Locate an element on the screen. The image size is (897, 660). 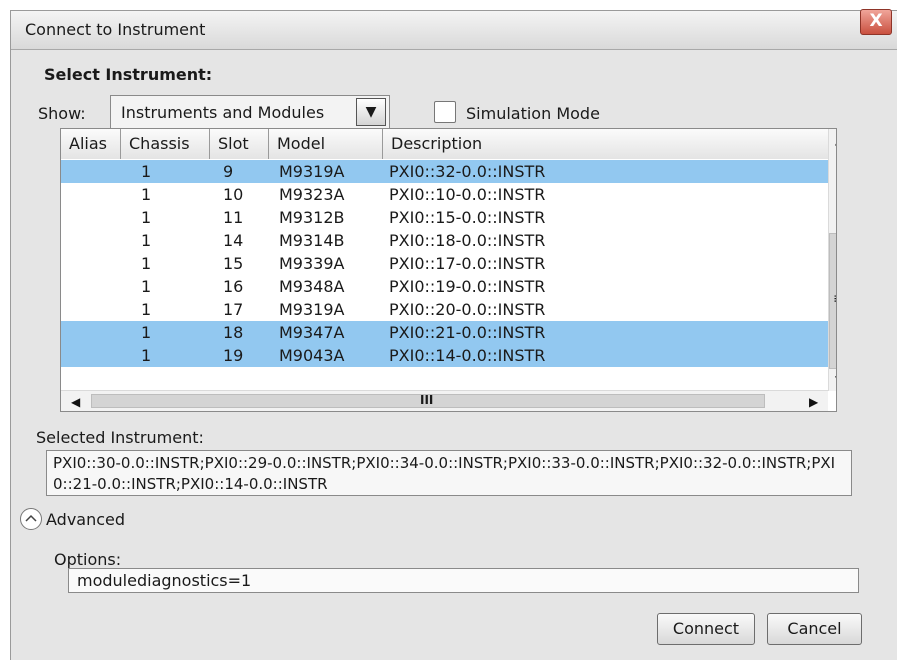
table-row: 1 18 M9347A PXI0::21-0.0::INSTR is located at coordinates (444, 332).